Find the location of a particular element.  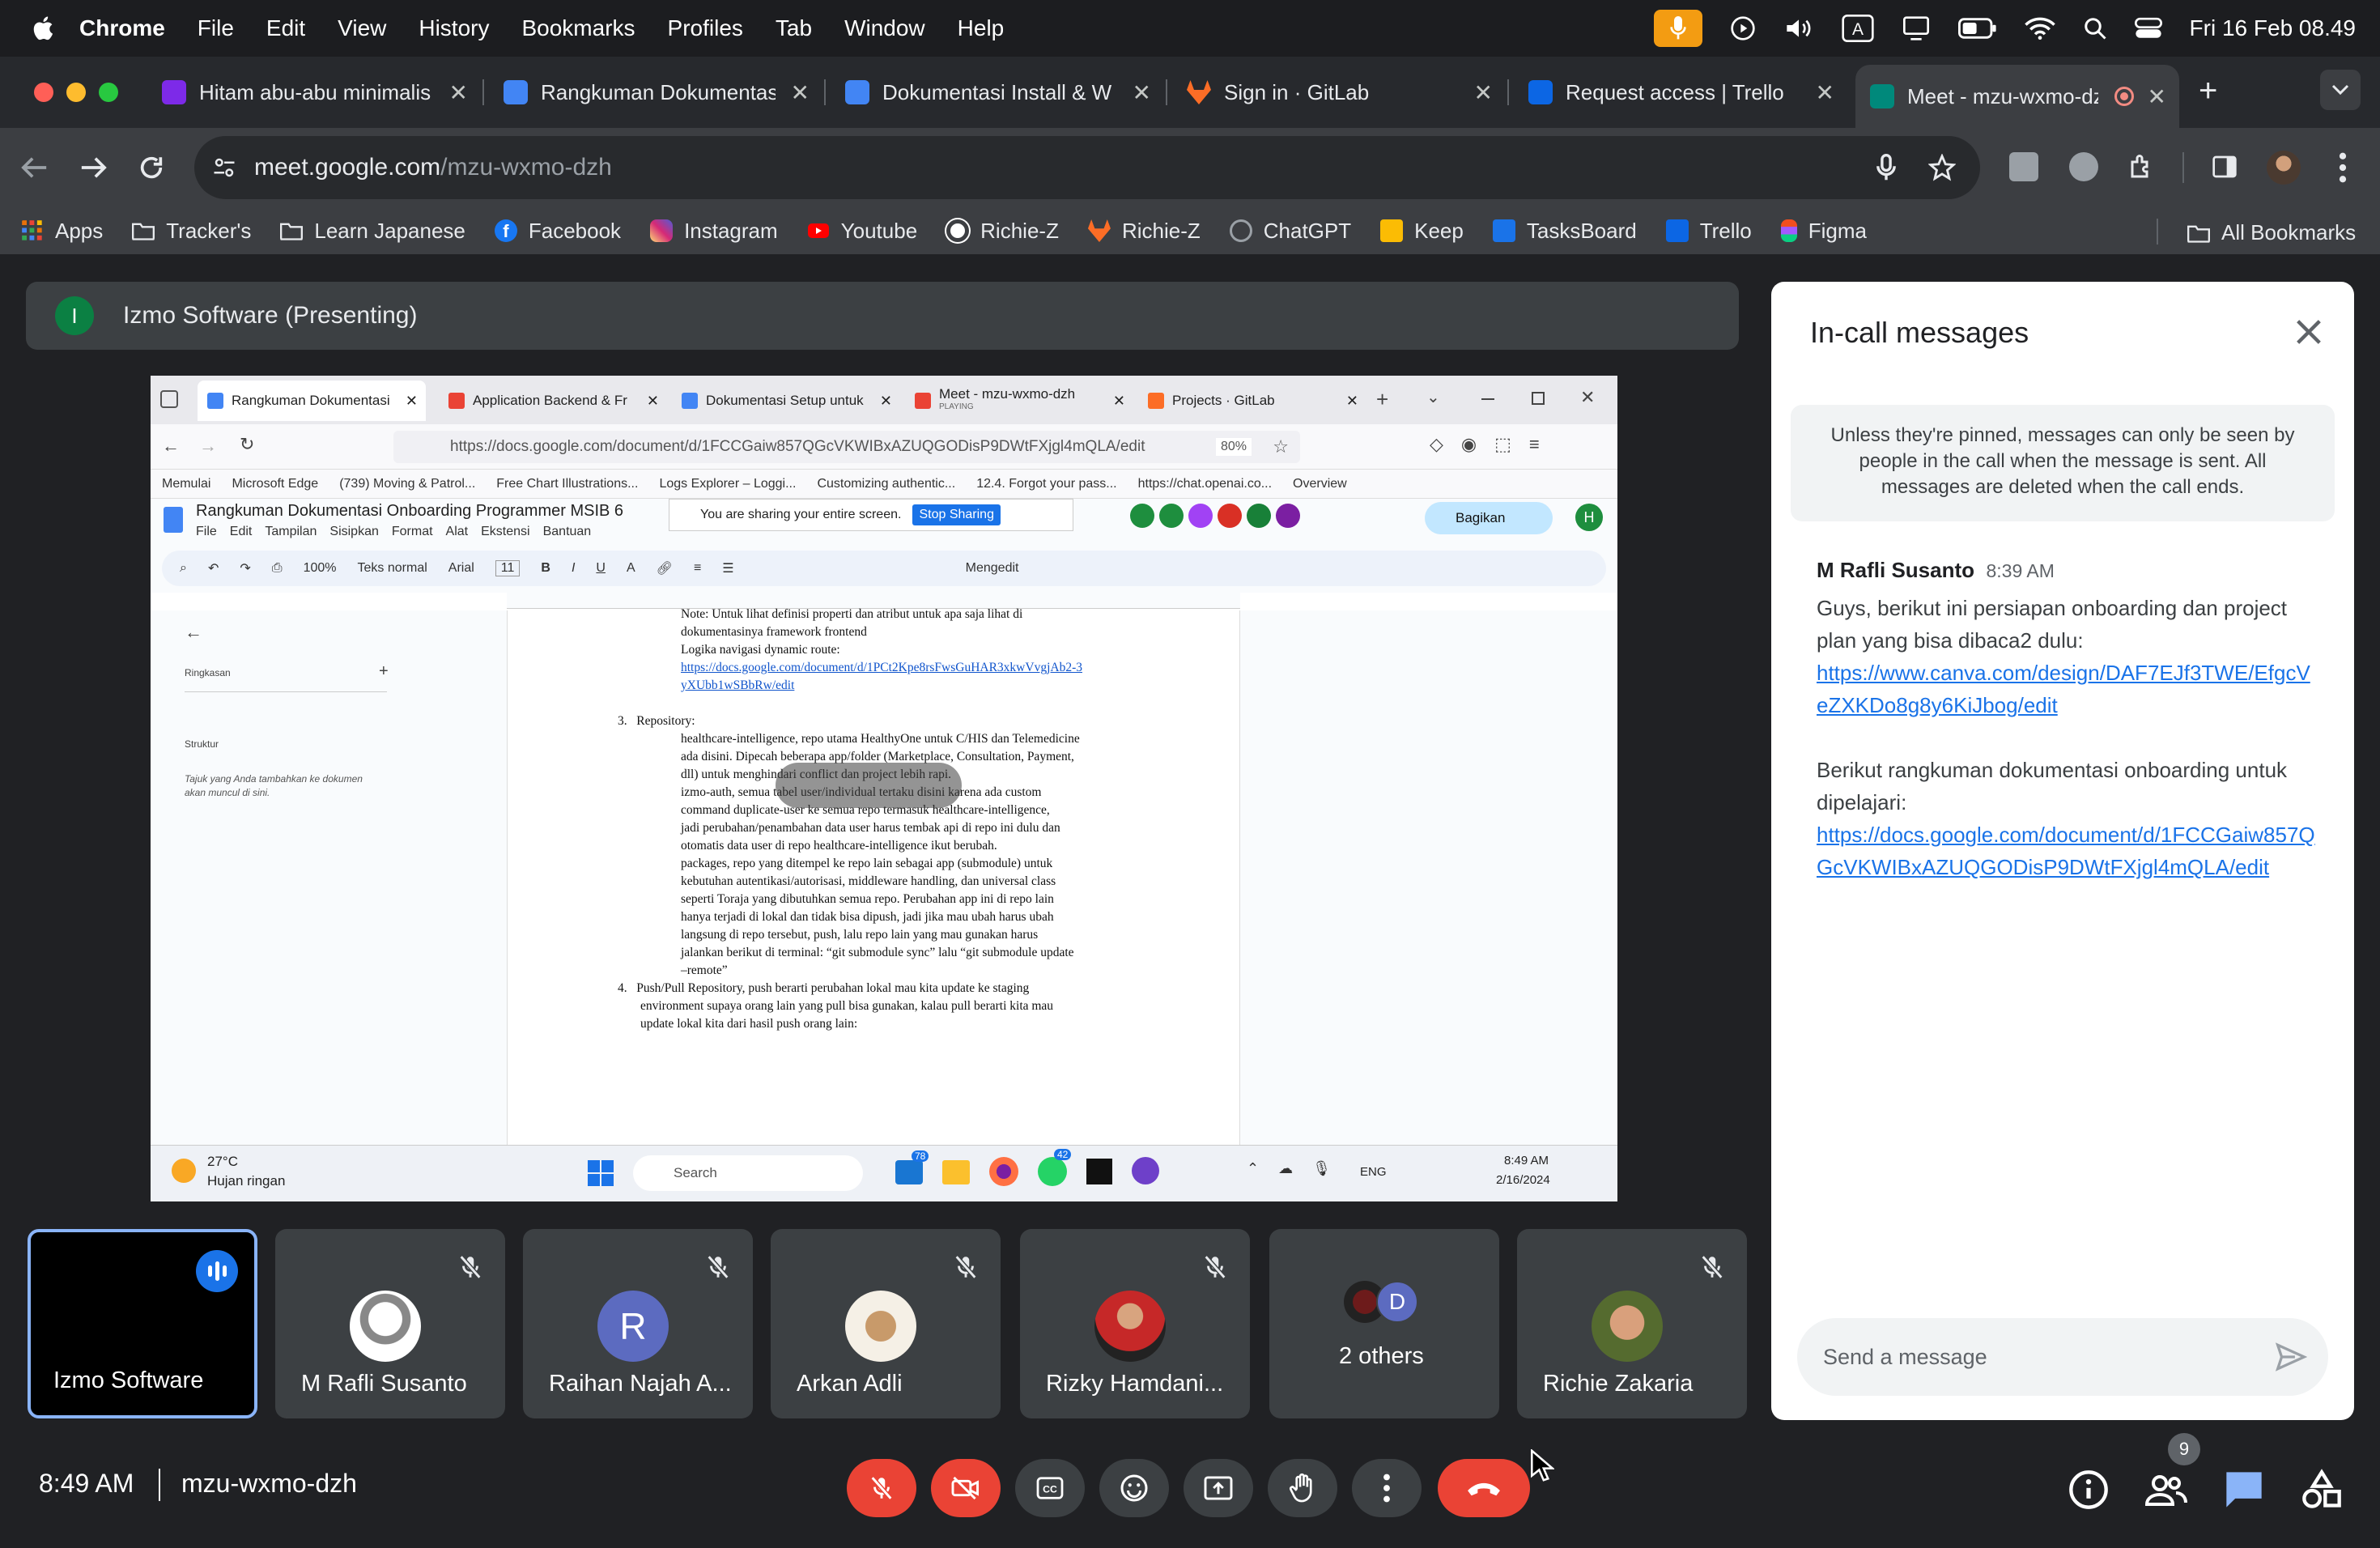

browser-tab: Request access | Trello ✕ is located at coordinates (1680, 92).